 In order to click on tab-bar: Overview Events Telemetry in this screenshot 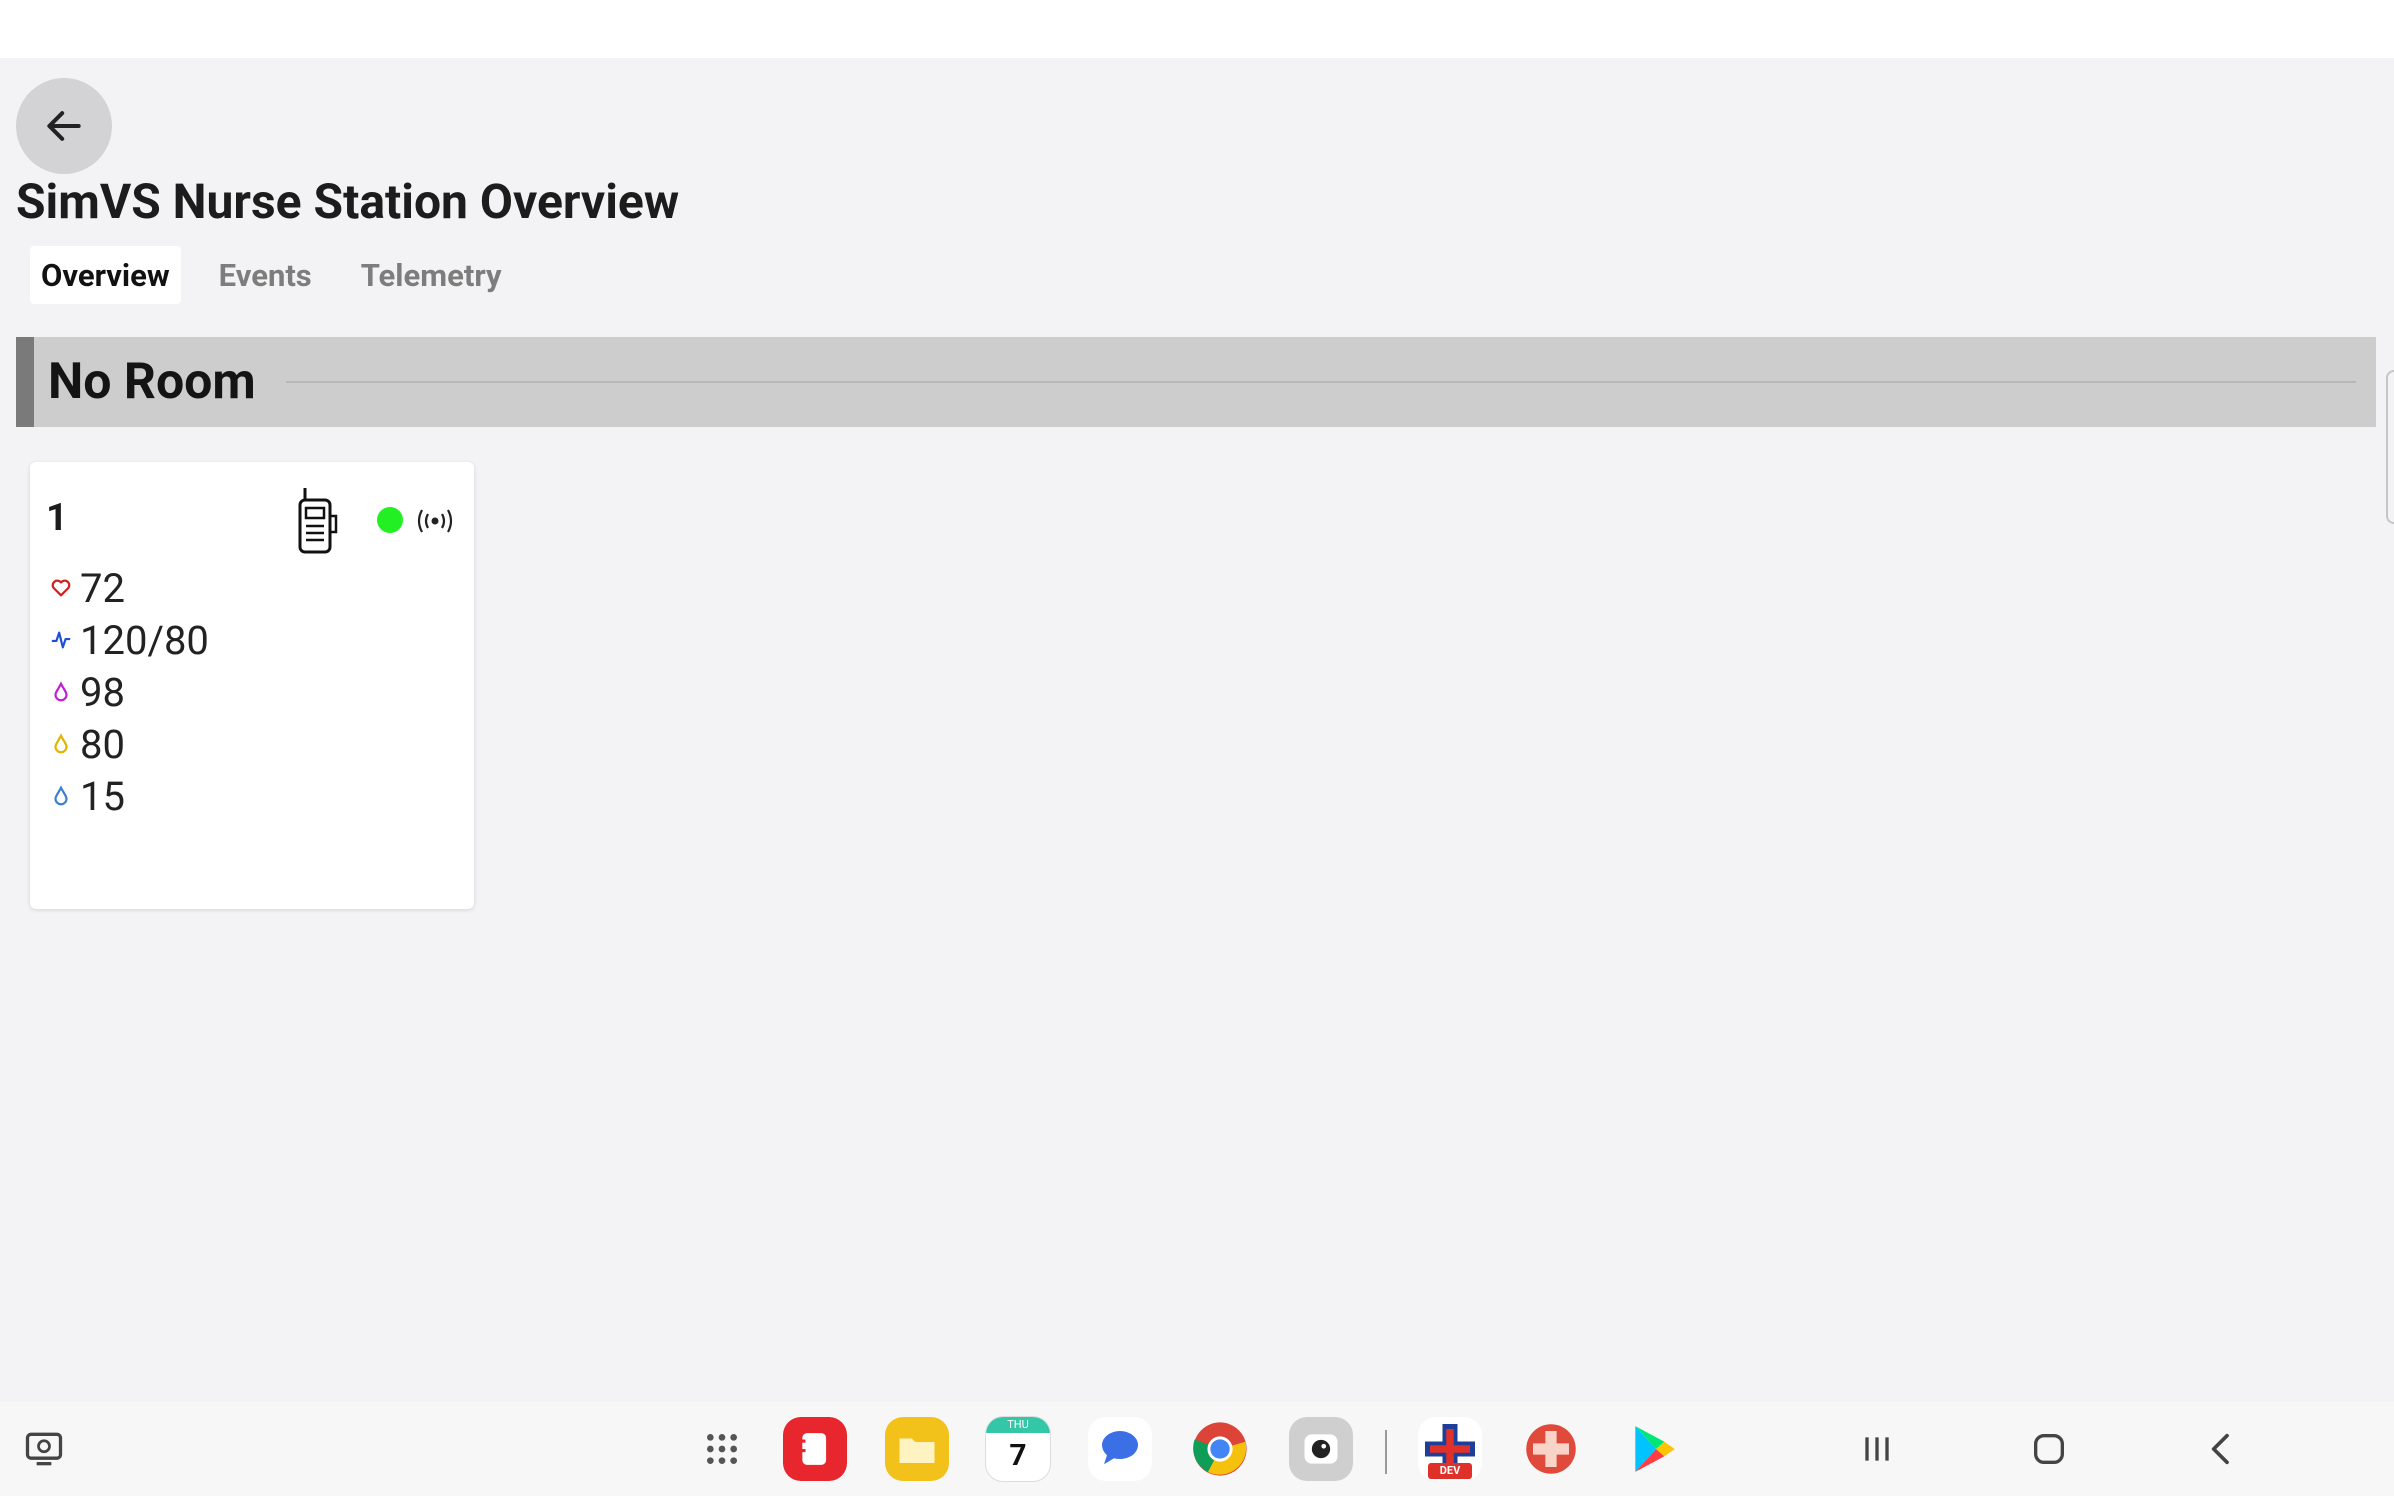, I will do `click(285, 275)`.